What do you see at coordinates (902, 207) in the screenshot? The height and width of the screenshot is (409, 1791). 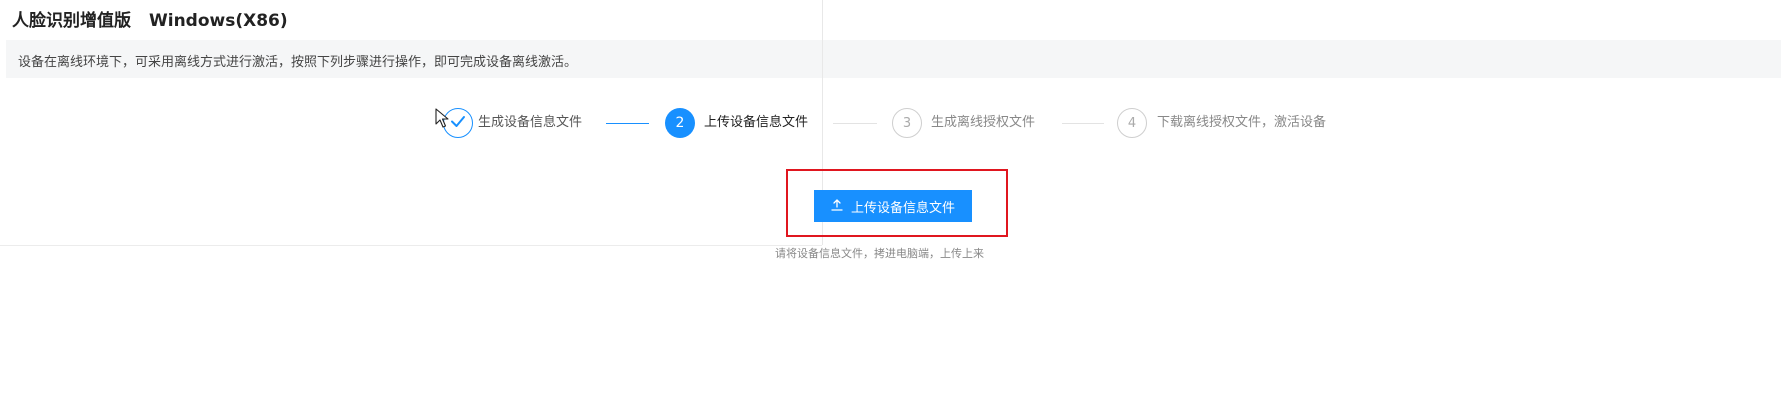 I see `upload-button-label: 上传设备信息文件` at bounding box center [902, 207].